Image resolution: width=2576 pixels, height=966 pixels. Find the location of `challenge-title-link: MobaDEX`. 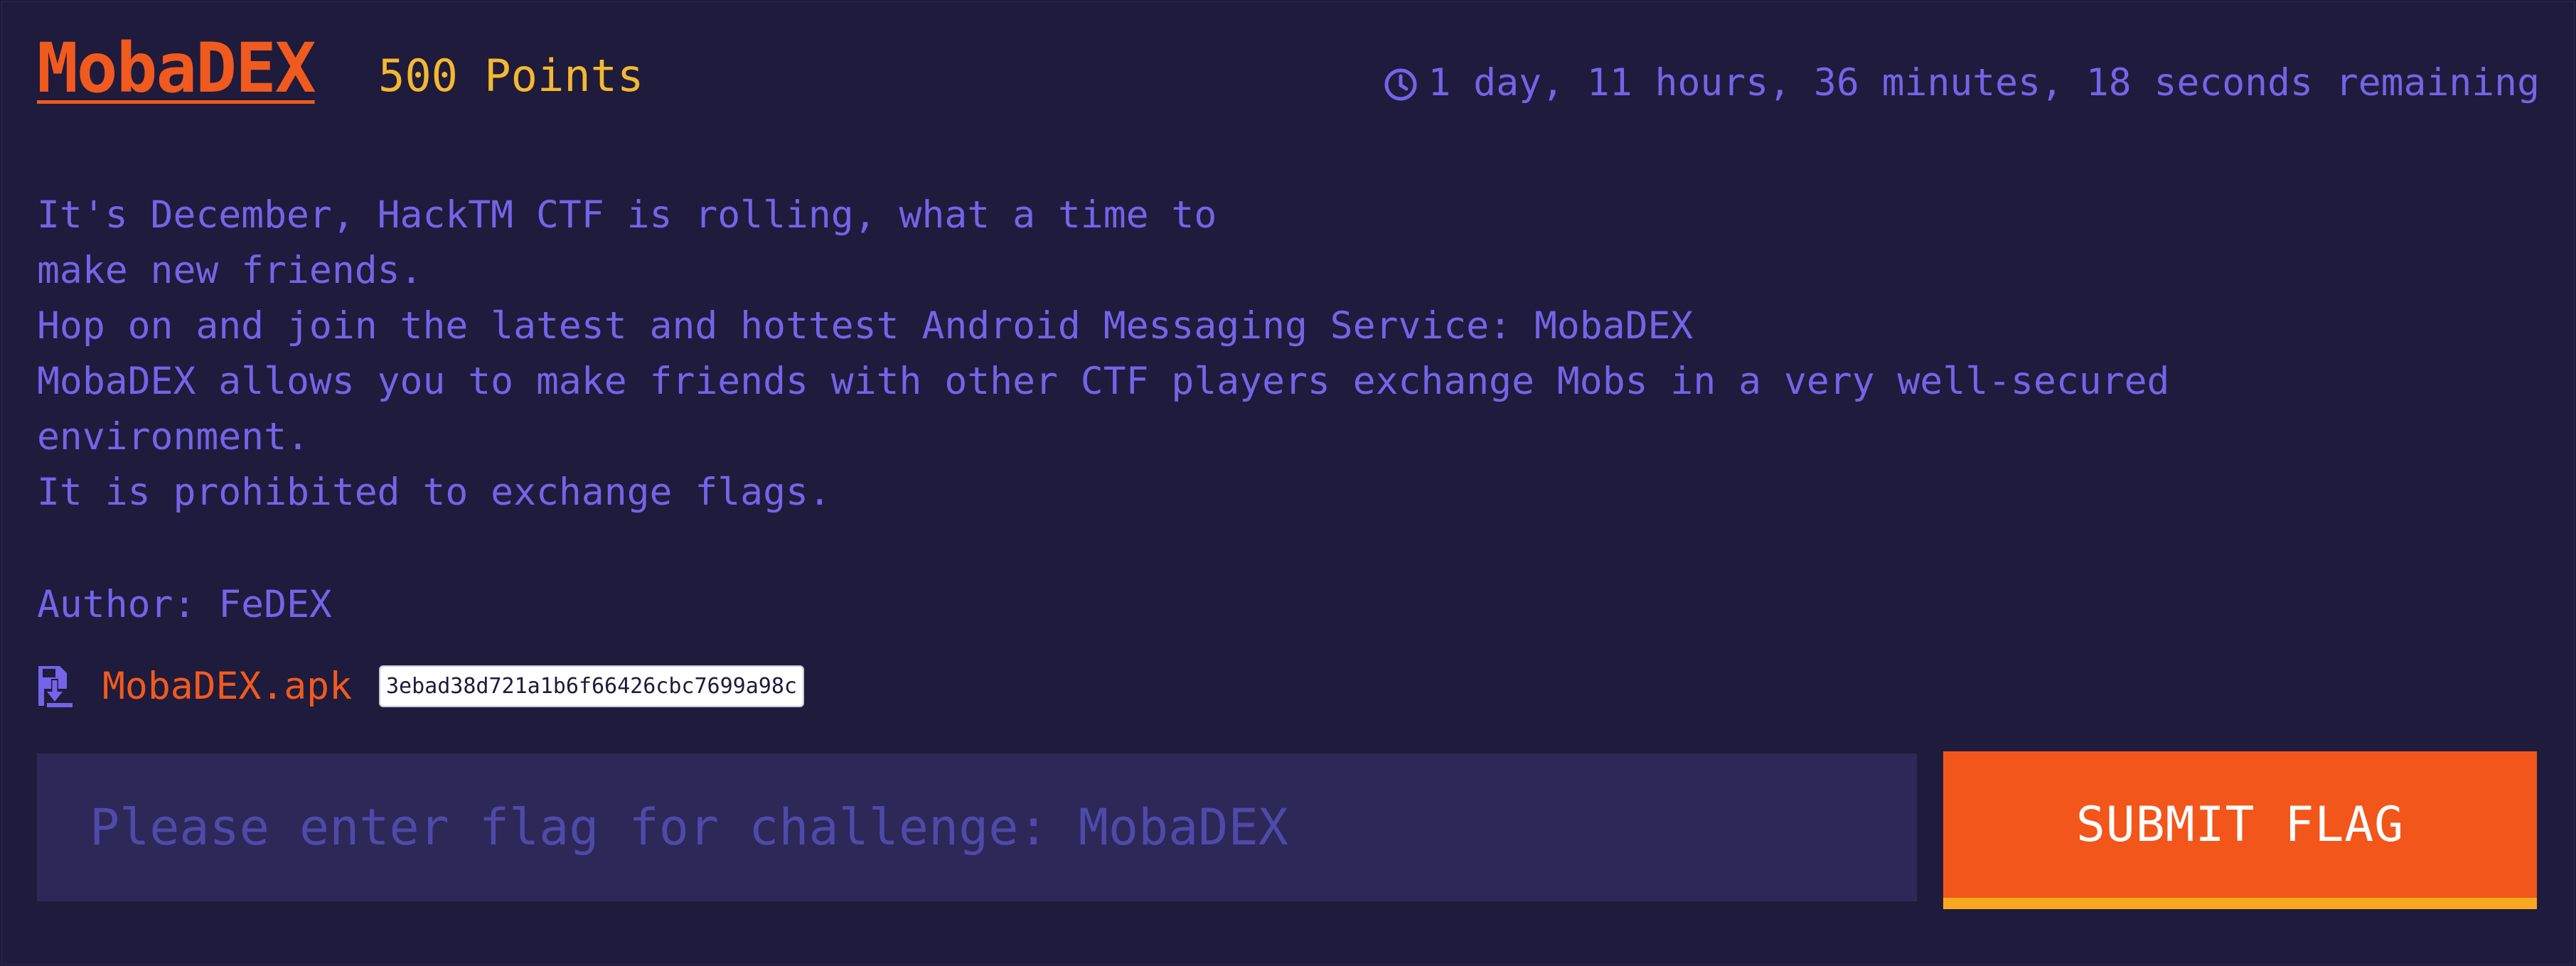

challenge-title-link: MobaDEX is located at coordinates (176, 68).